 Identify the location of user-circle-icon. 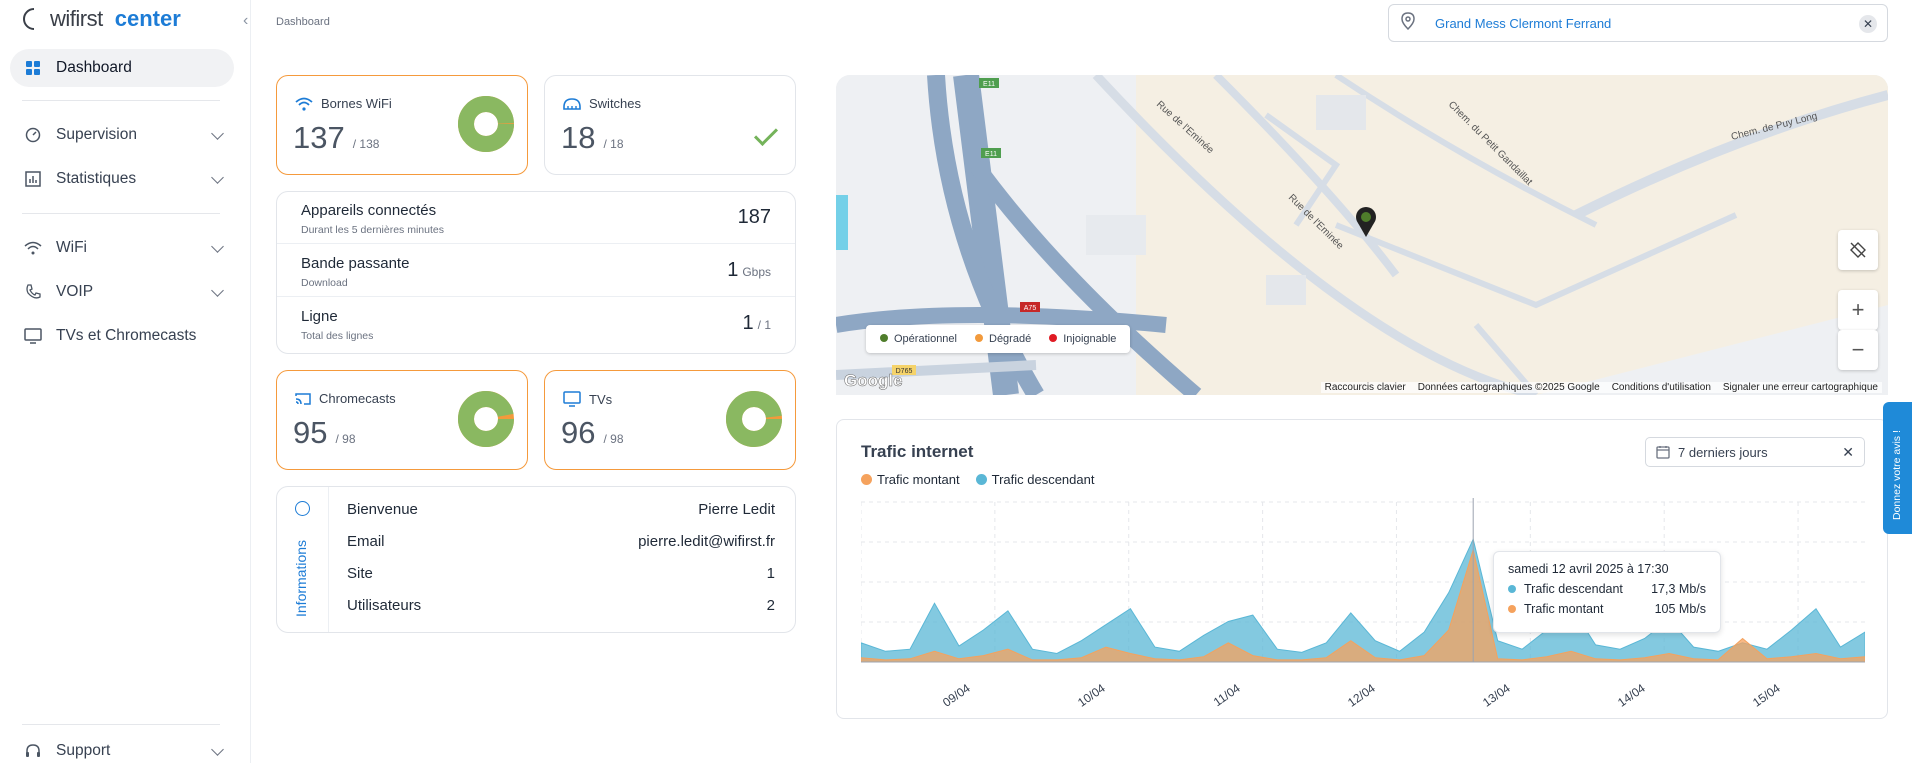
(302, 508).